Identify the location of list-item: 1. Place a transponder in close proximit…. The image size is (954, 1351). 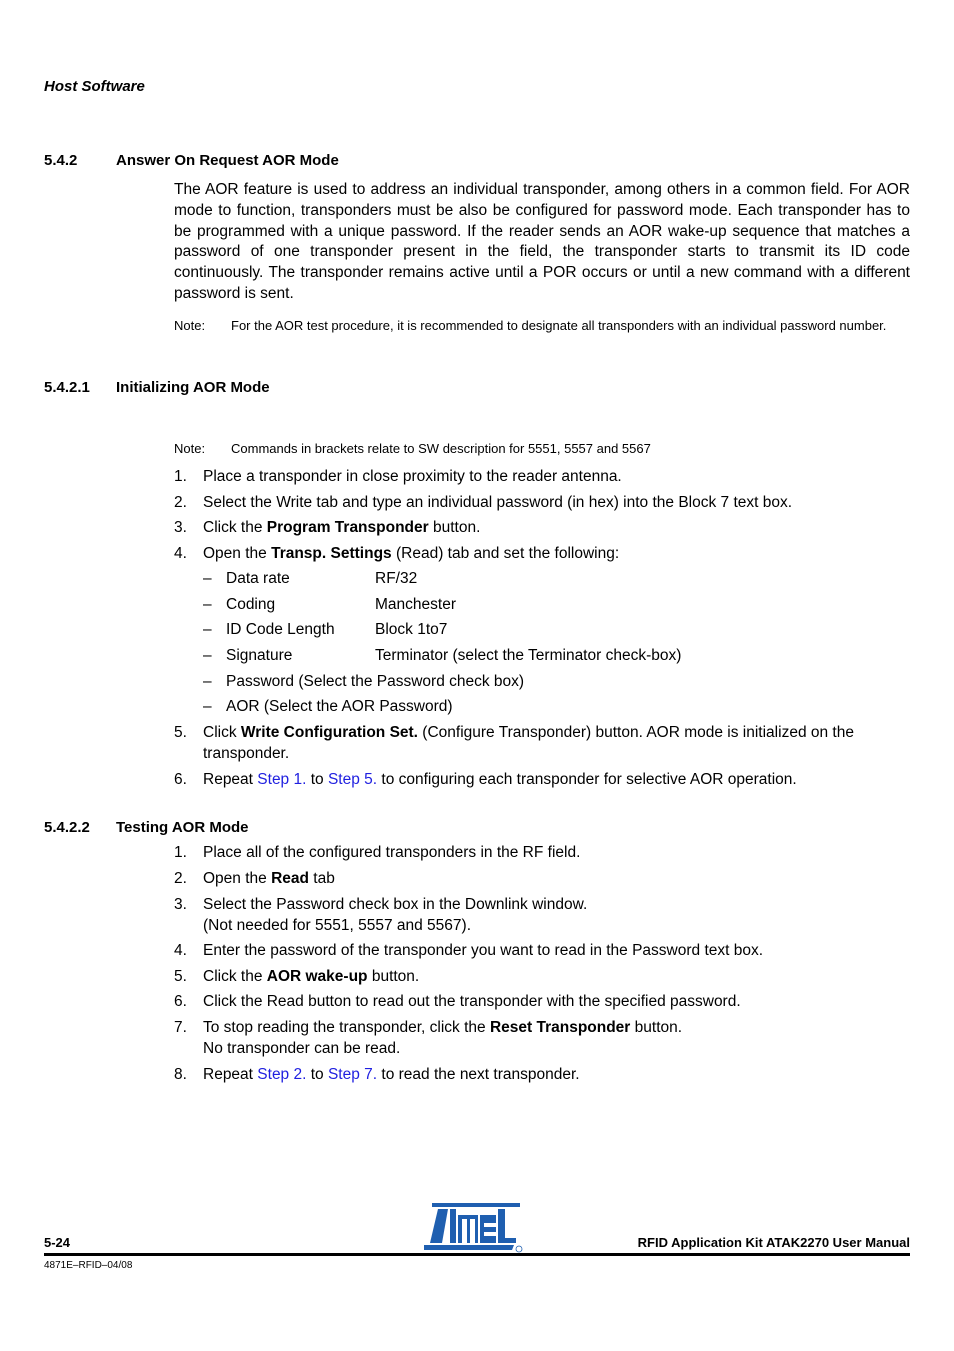
(542, 476).